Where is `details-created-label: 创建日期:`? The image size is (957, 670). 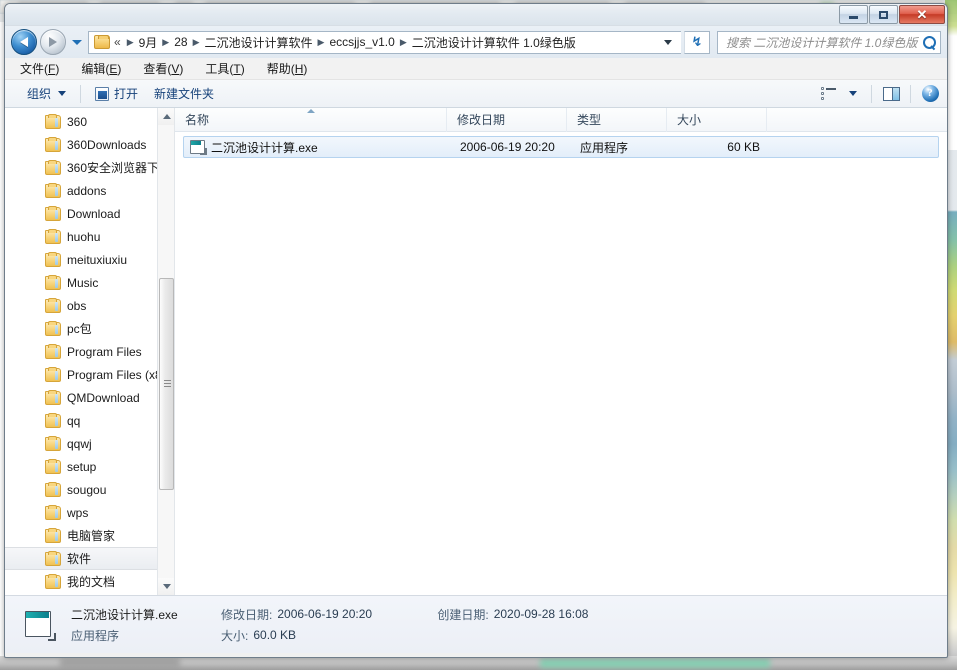
details-created-label: 创建日期: is located at coordinates (463, 614).